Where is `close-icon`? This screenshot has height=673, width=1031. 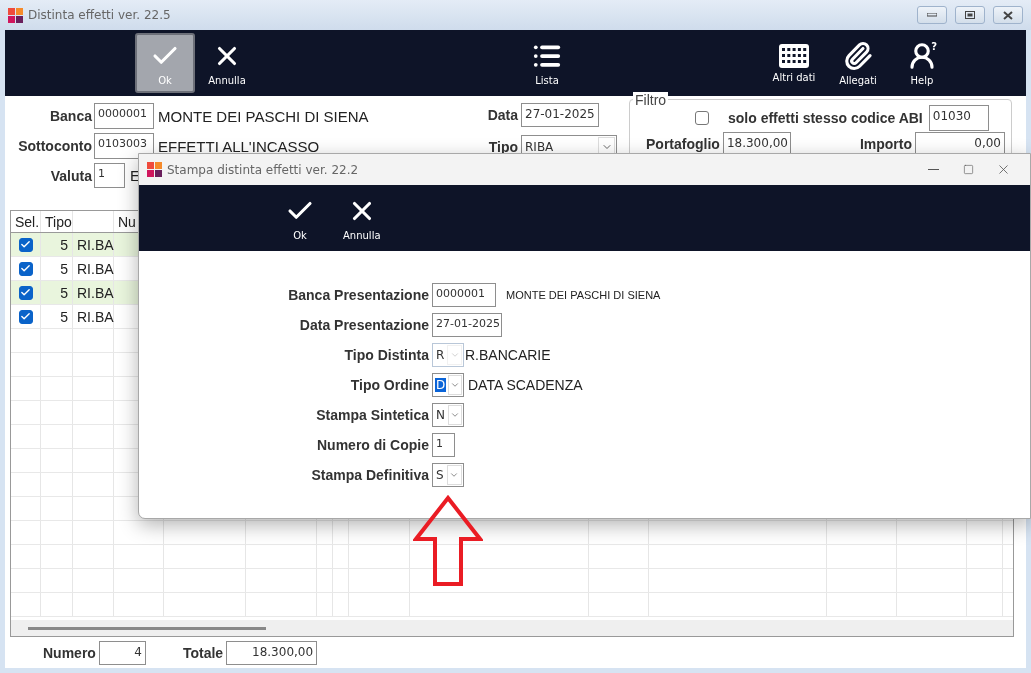
close-icon is located at coordinates (1008, 15).